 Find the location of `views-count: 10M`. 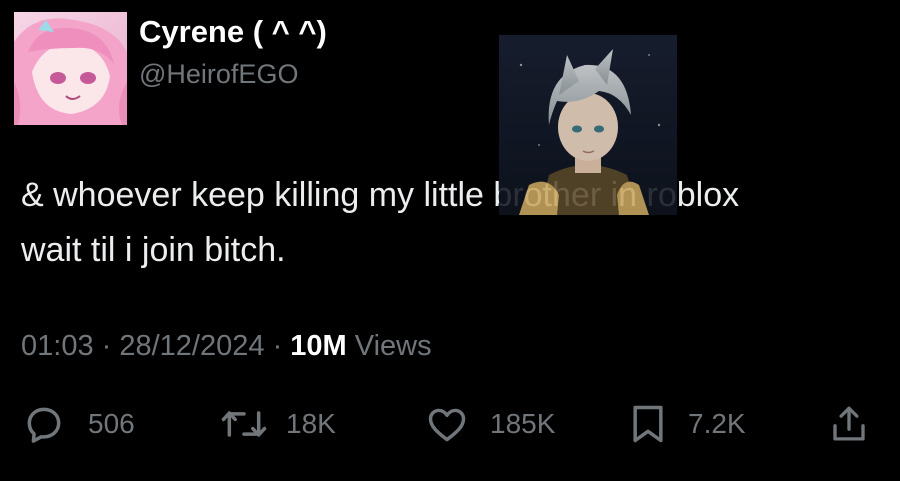

views-count: 10M is located at coordinates (318, 346).